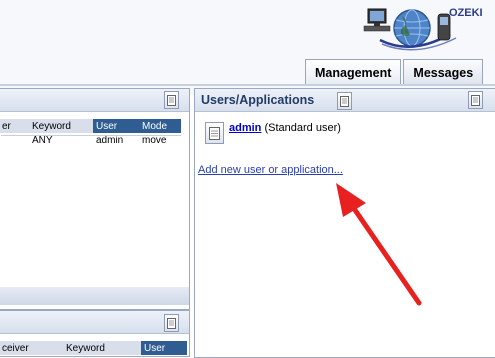  I want to click on annotation-arrow, so click(379, 244).